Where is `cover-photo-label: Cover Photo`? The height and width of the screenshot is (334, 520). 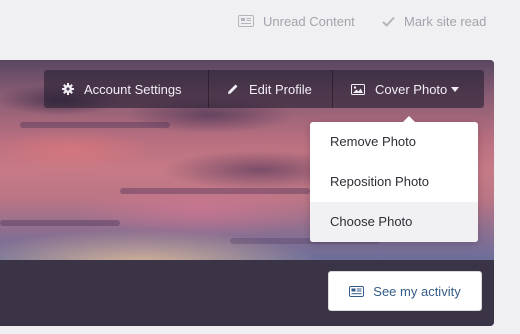 cover-photo-label: Cover Photo is located at coordinates (411, 89).